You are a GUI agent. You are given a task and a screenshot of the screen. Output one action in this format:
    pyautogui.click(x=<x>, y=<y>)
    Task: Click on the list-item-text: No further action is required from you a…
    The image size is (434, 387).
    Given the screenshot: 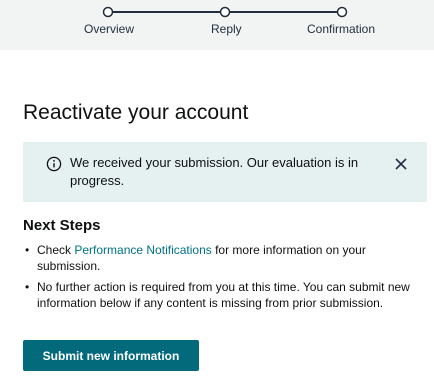 What is the action you would take?
    pyautogui.click(x=223, y=295)
    